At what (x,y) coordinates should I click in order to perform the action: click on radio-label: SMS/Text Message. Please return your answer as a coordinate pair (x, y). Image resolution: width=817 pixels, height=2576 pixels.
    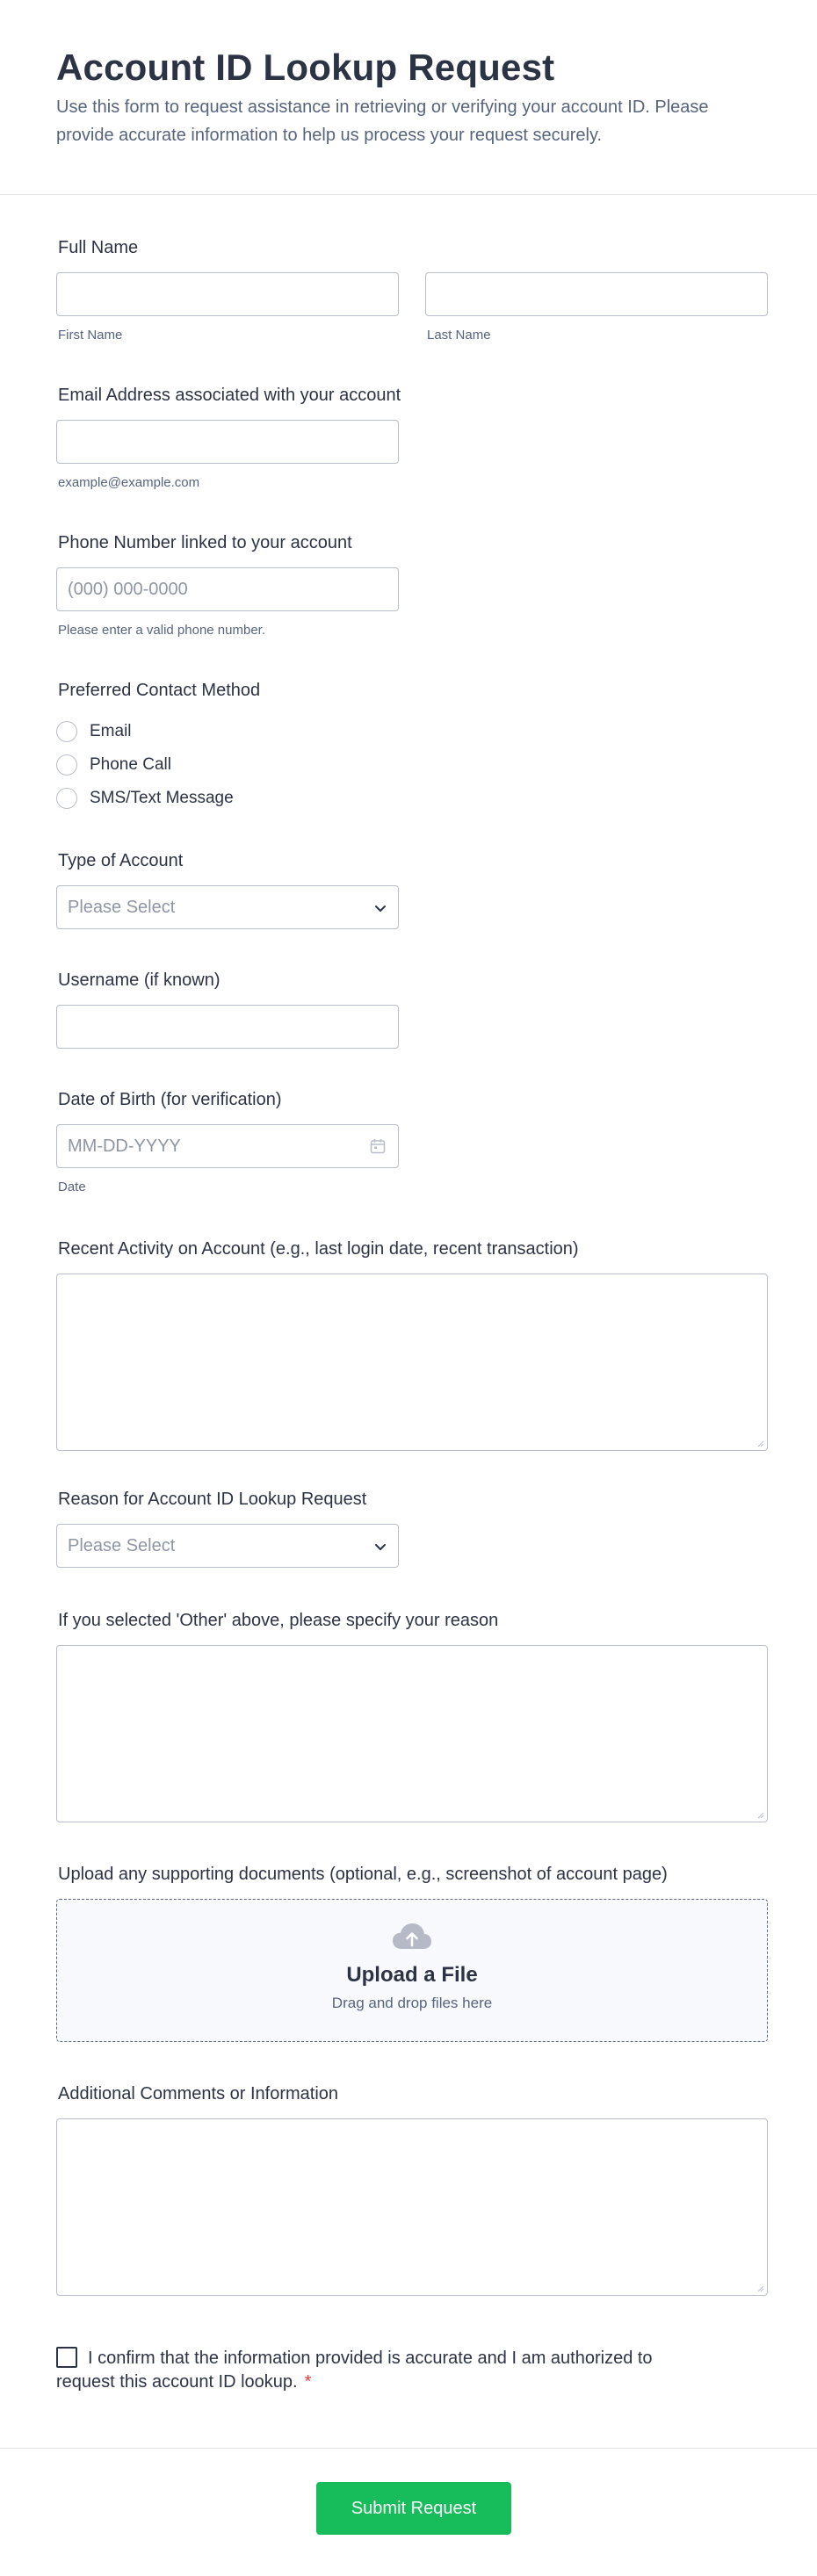
    Looking at the image, I should click on (162, 798).